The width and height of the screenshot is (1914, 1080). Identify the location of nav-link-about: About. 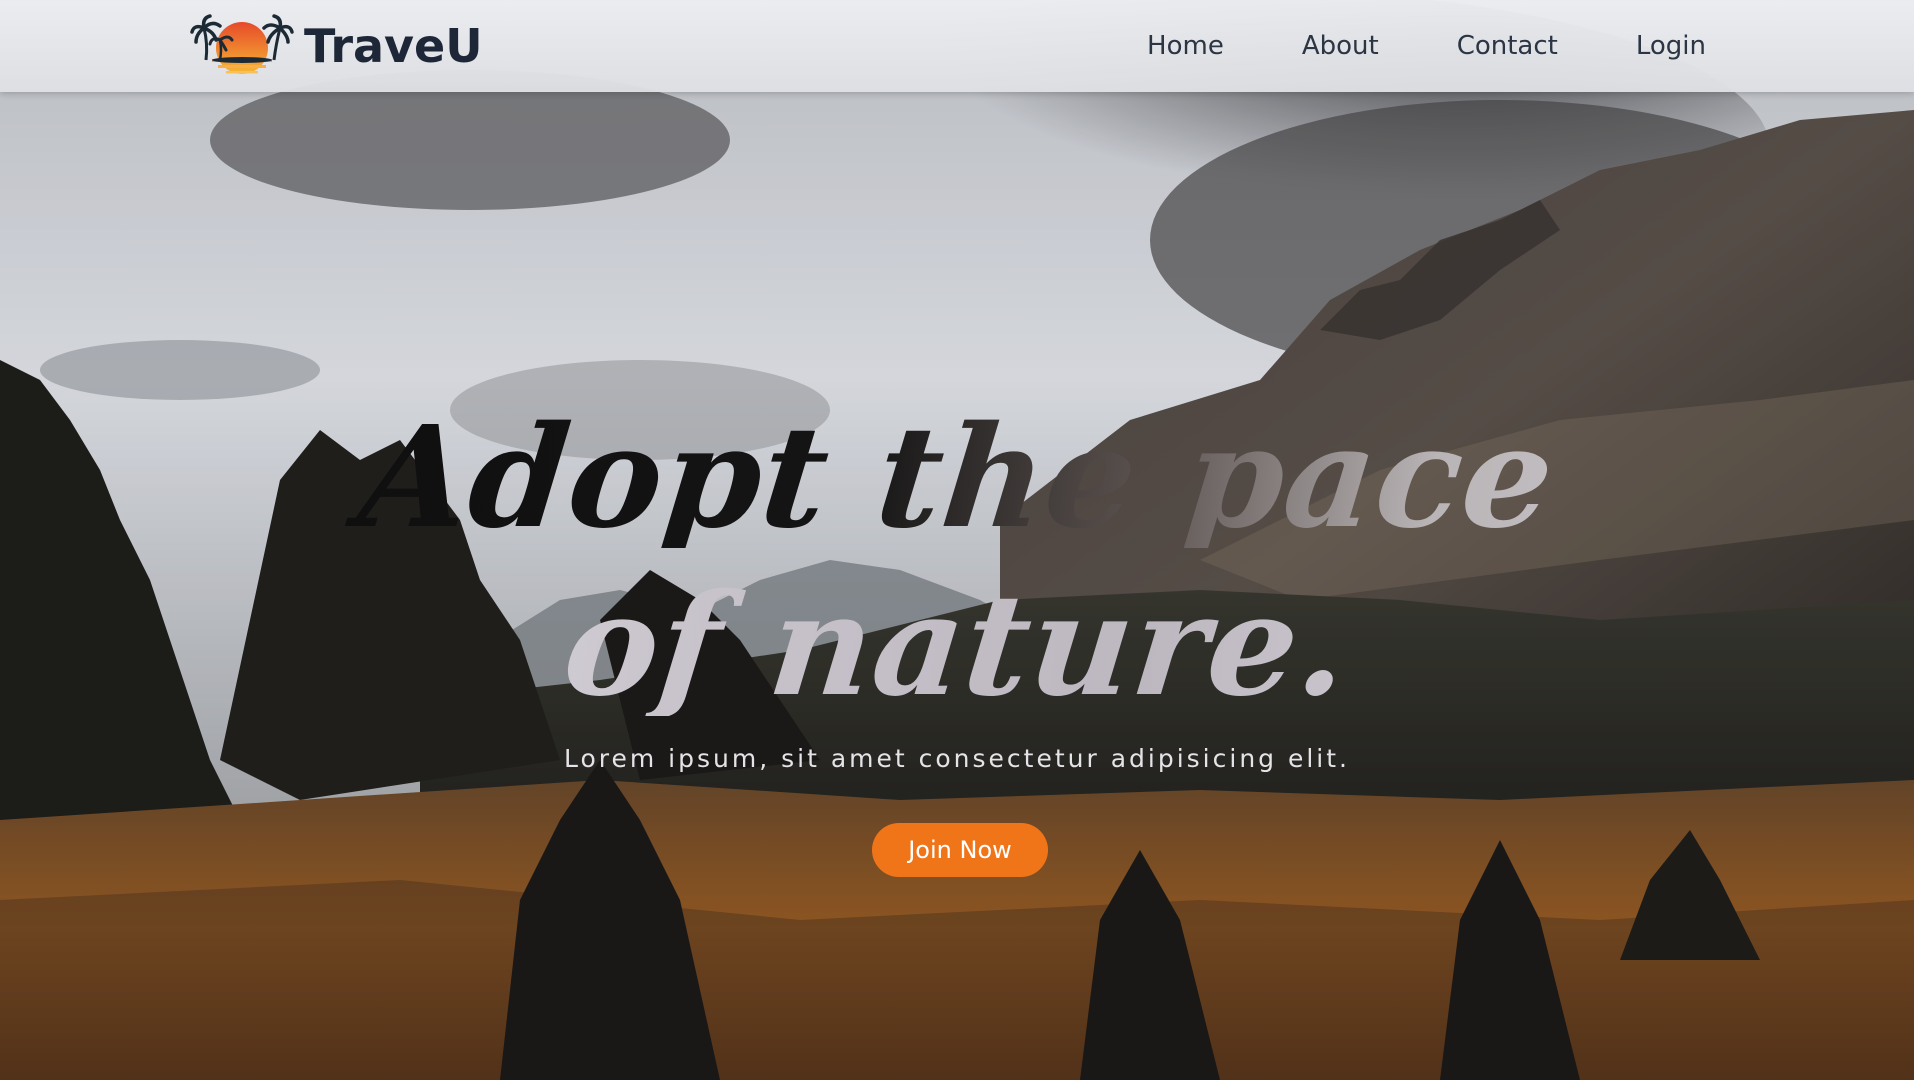
(1340, 46).